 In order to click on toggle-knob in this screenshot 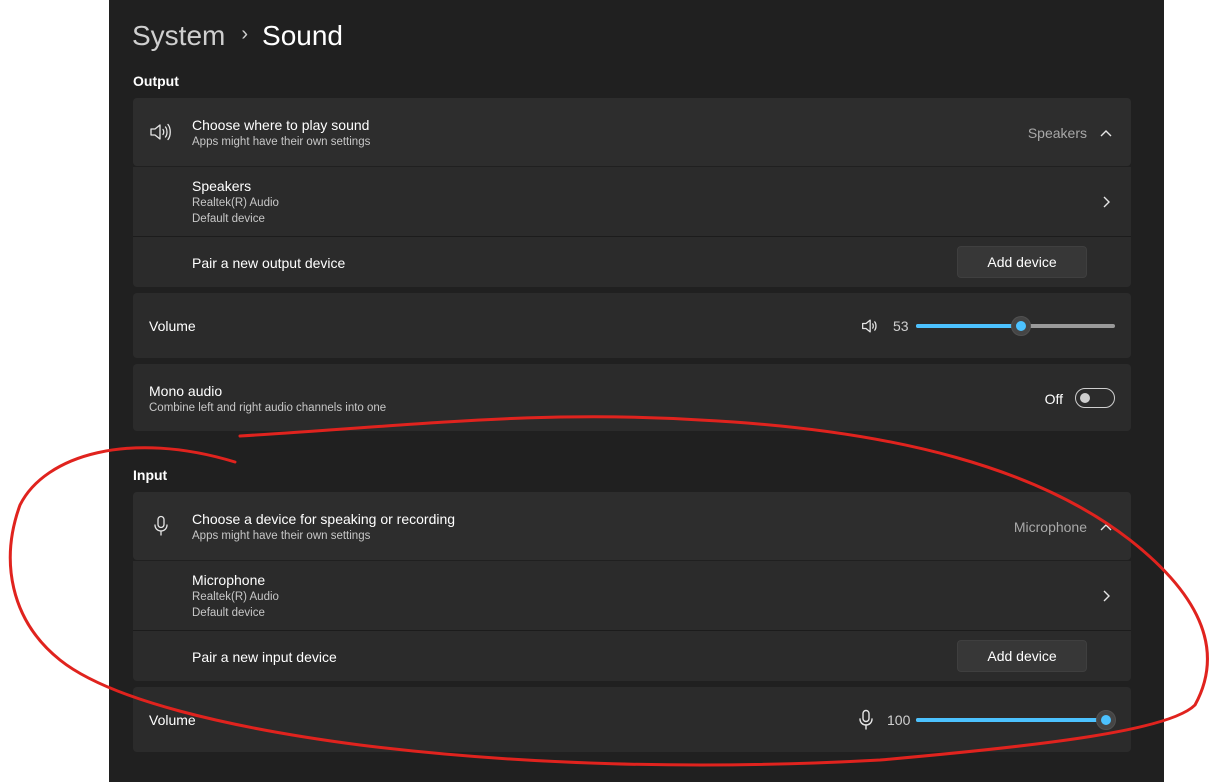, I will do `click(1085, 398)`.